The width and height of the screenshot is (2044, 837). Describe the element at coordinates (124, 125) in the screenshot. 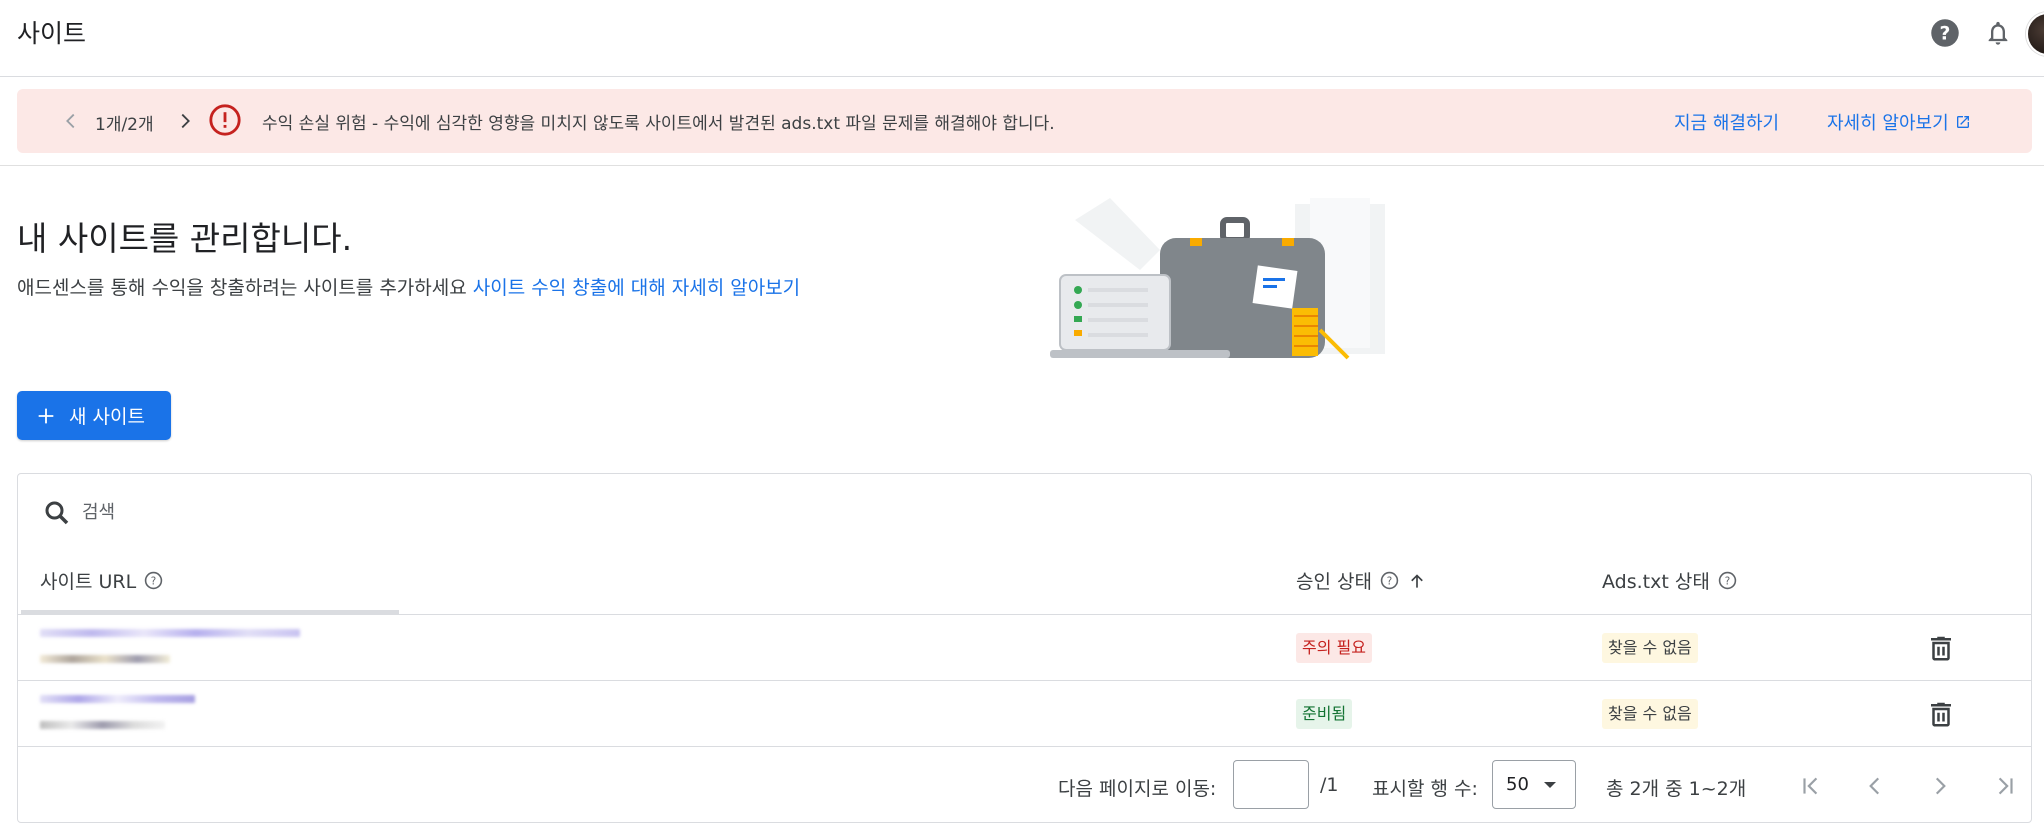

I see `banner-counter: 1개/2개` at that location.